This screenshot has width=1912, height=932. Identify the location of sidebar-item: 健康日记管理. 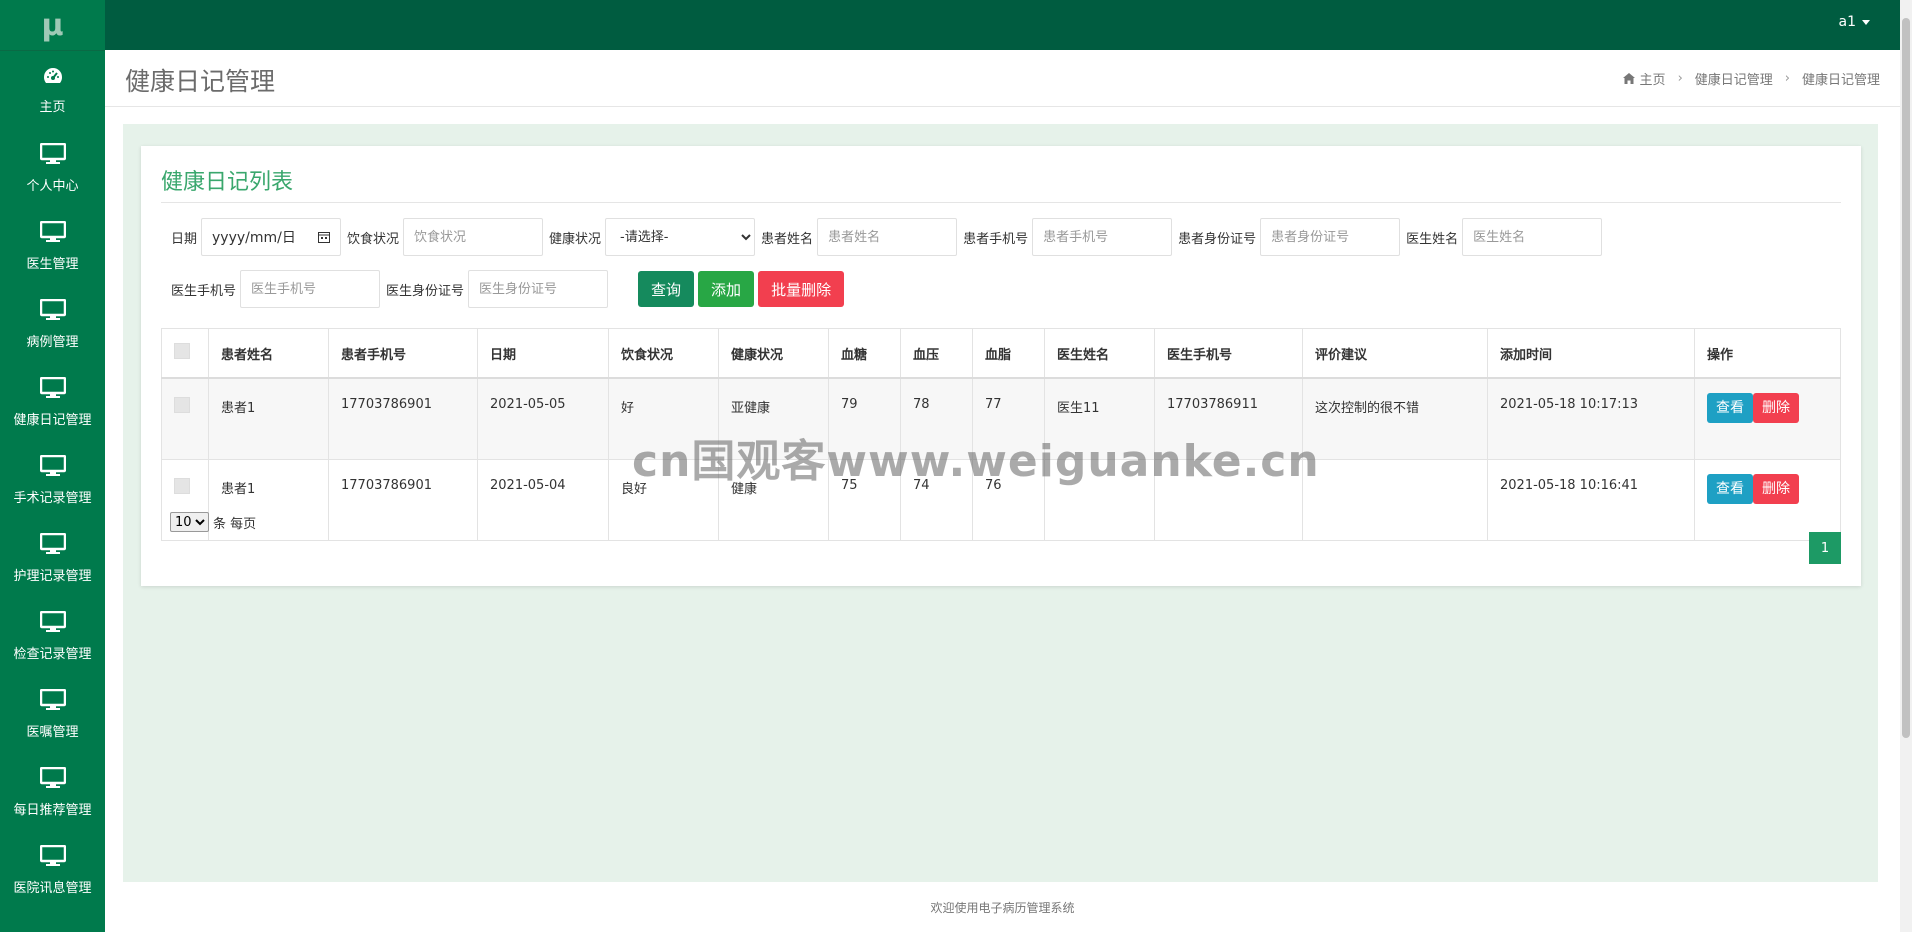
(52, 402).